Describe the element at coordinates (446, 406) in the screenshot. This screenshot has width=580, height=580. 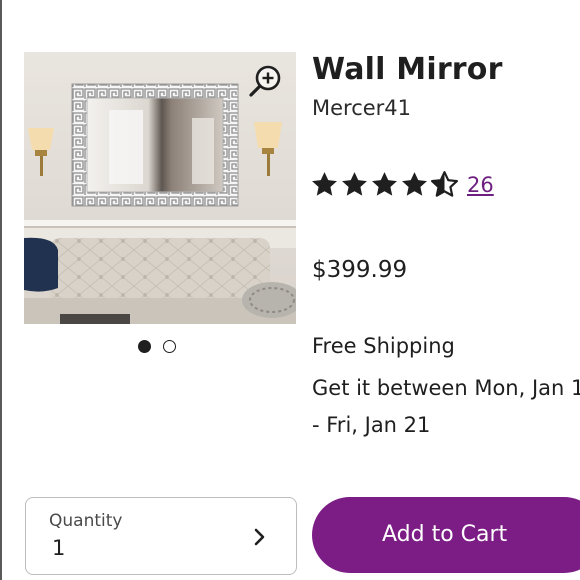
I see `delivery-window: Get it between Mon, Jan 17 - Fri, Jan 21` at that location.